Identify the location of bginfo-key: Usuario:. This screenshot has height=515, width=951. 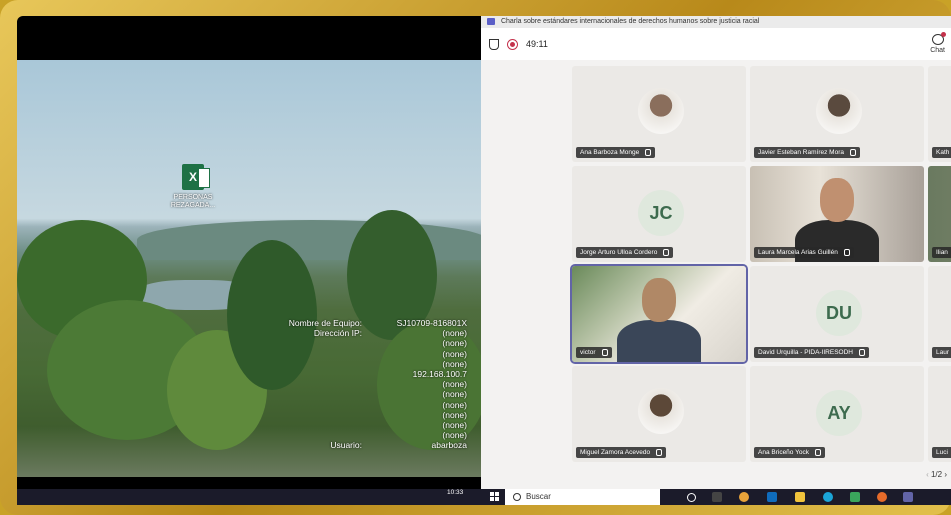
(346, 445).